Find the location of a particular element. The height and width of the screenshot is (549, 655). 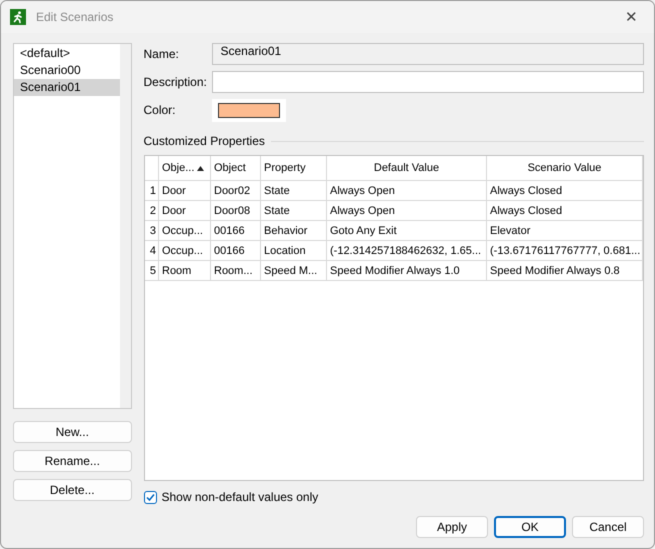

table-cell: Behavior is located at coordinates (293, 230).